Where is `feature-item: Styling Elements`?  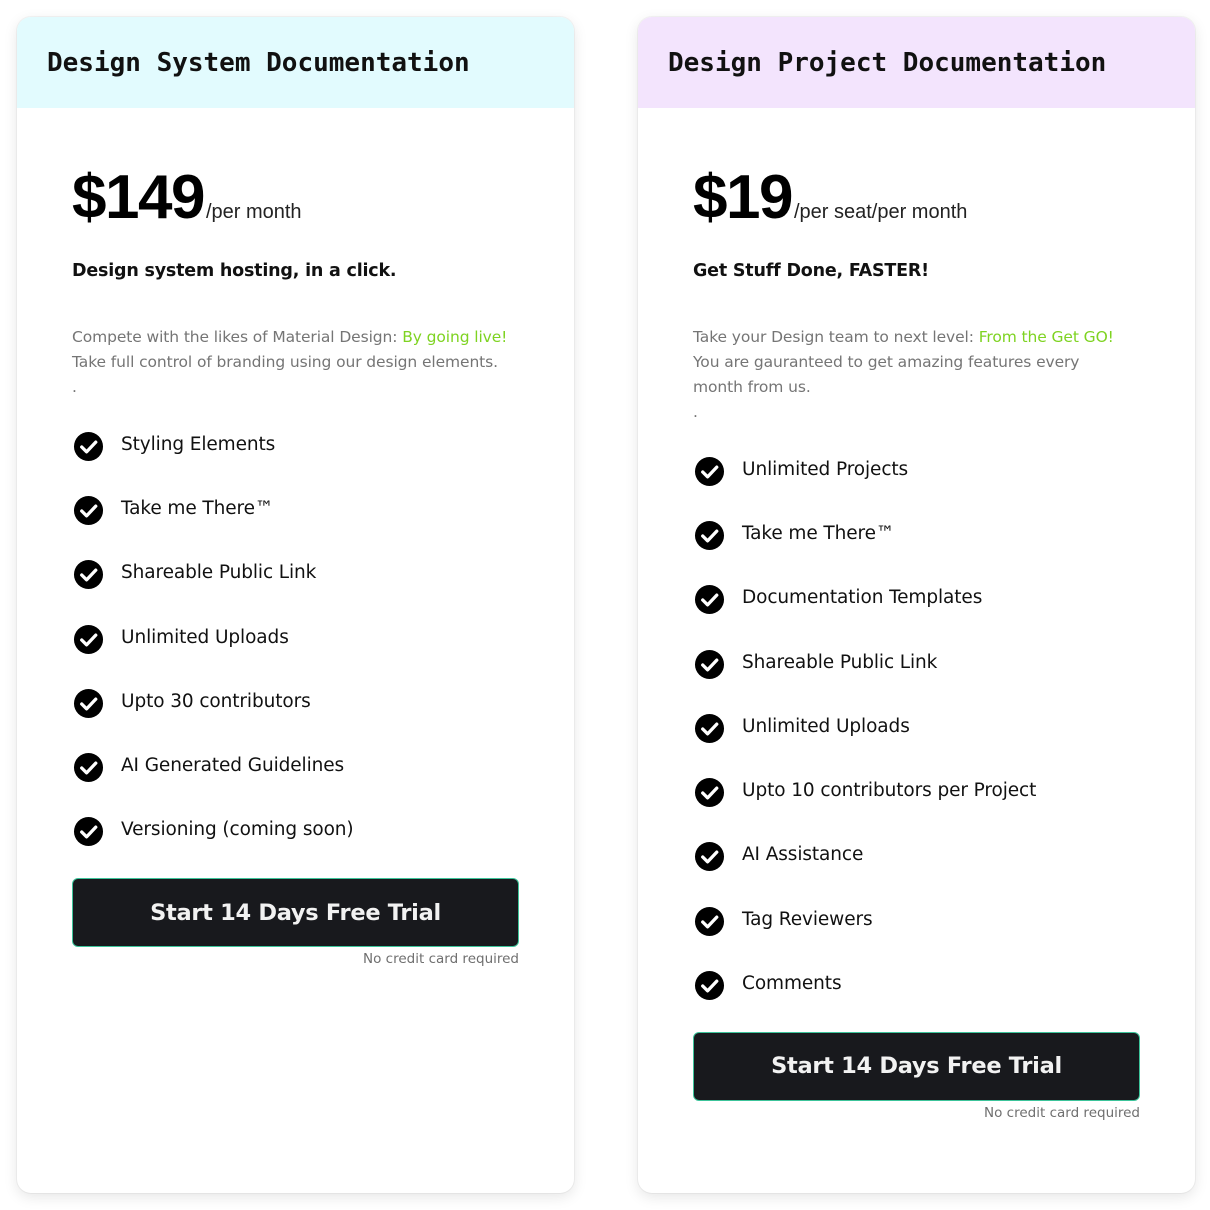 feature-item: Styling Elements is located at coordinates (295, 444).